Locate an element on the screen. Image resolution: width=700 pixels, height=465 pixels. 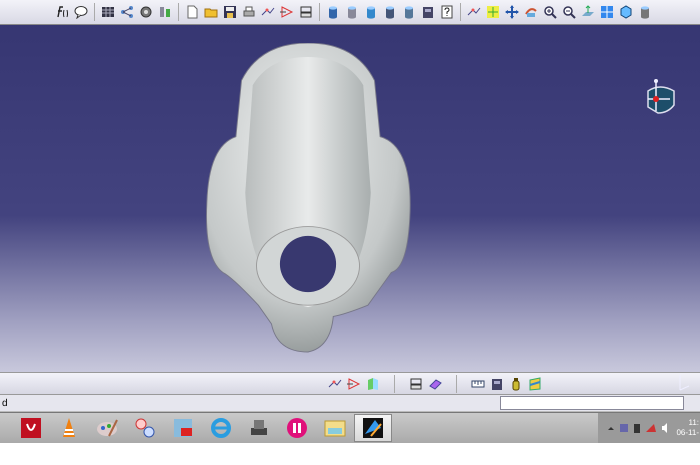
cube-icon is located at coordinates (626, 12).